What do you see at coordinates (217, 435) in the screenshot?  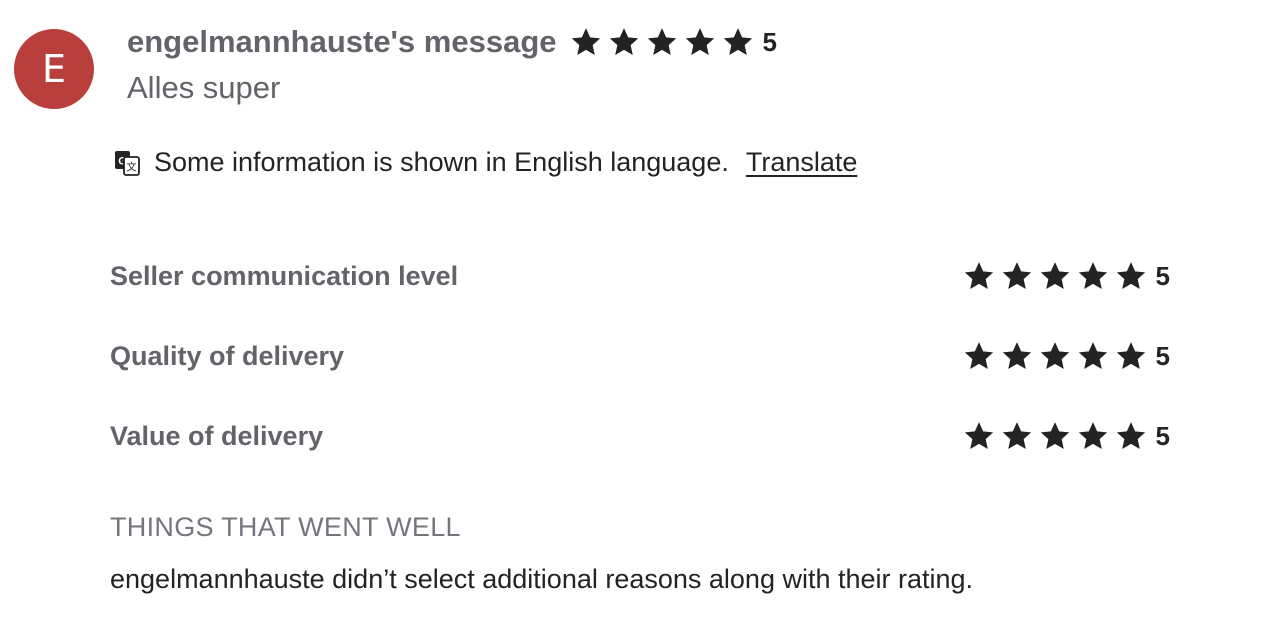 I see `criteria-label: Value of delivery` at bounding box center [217, 435].